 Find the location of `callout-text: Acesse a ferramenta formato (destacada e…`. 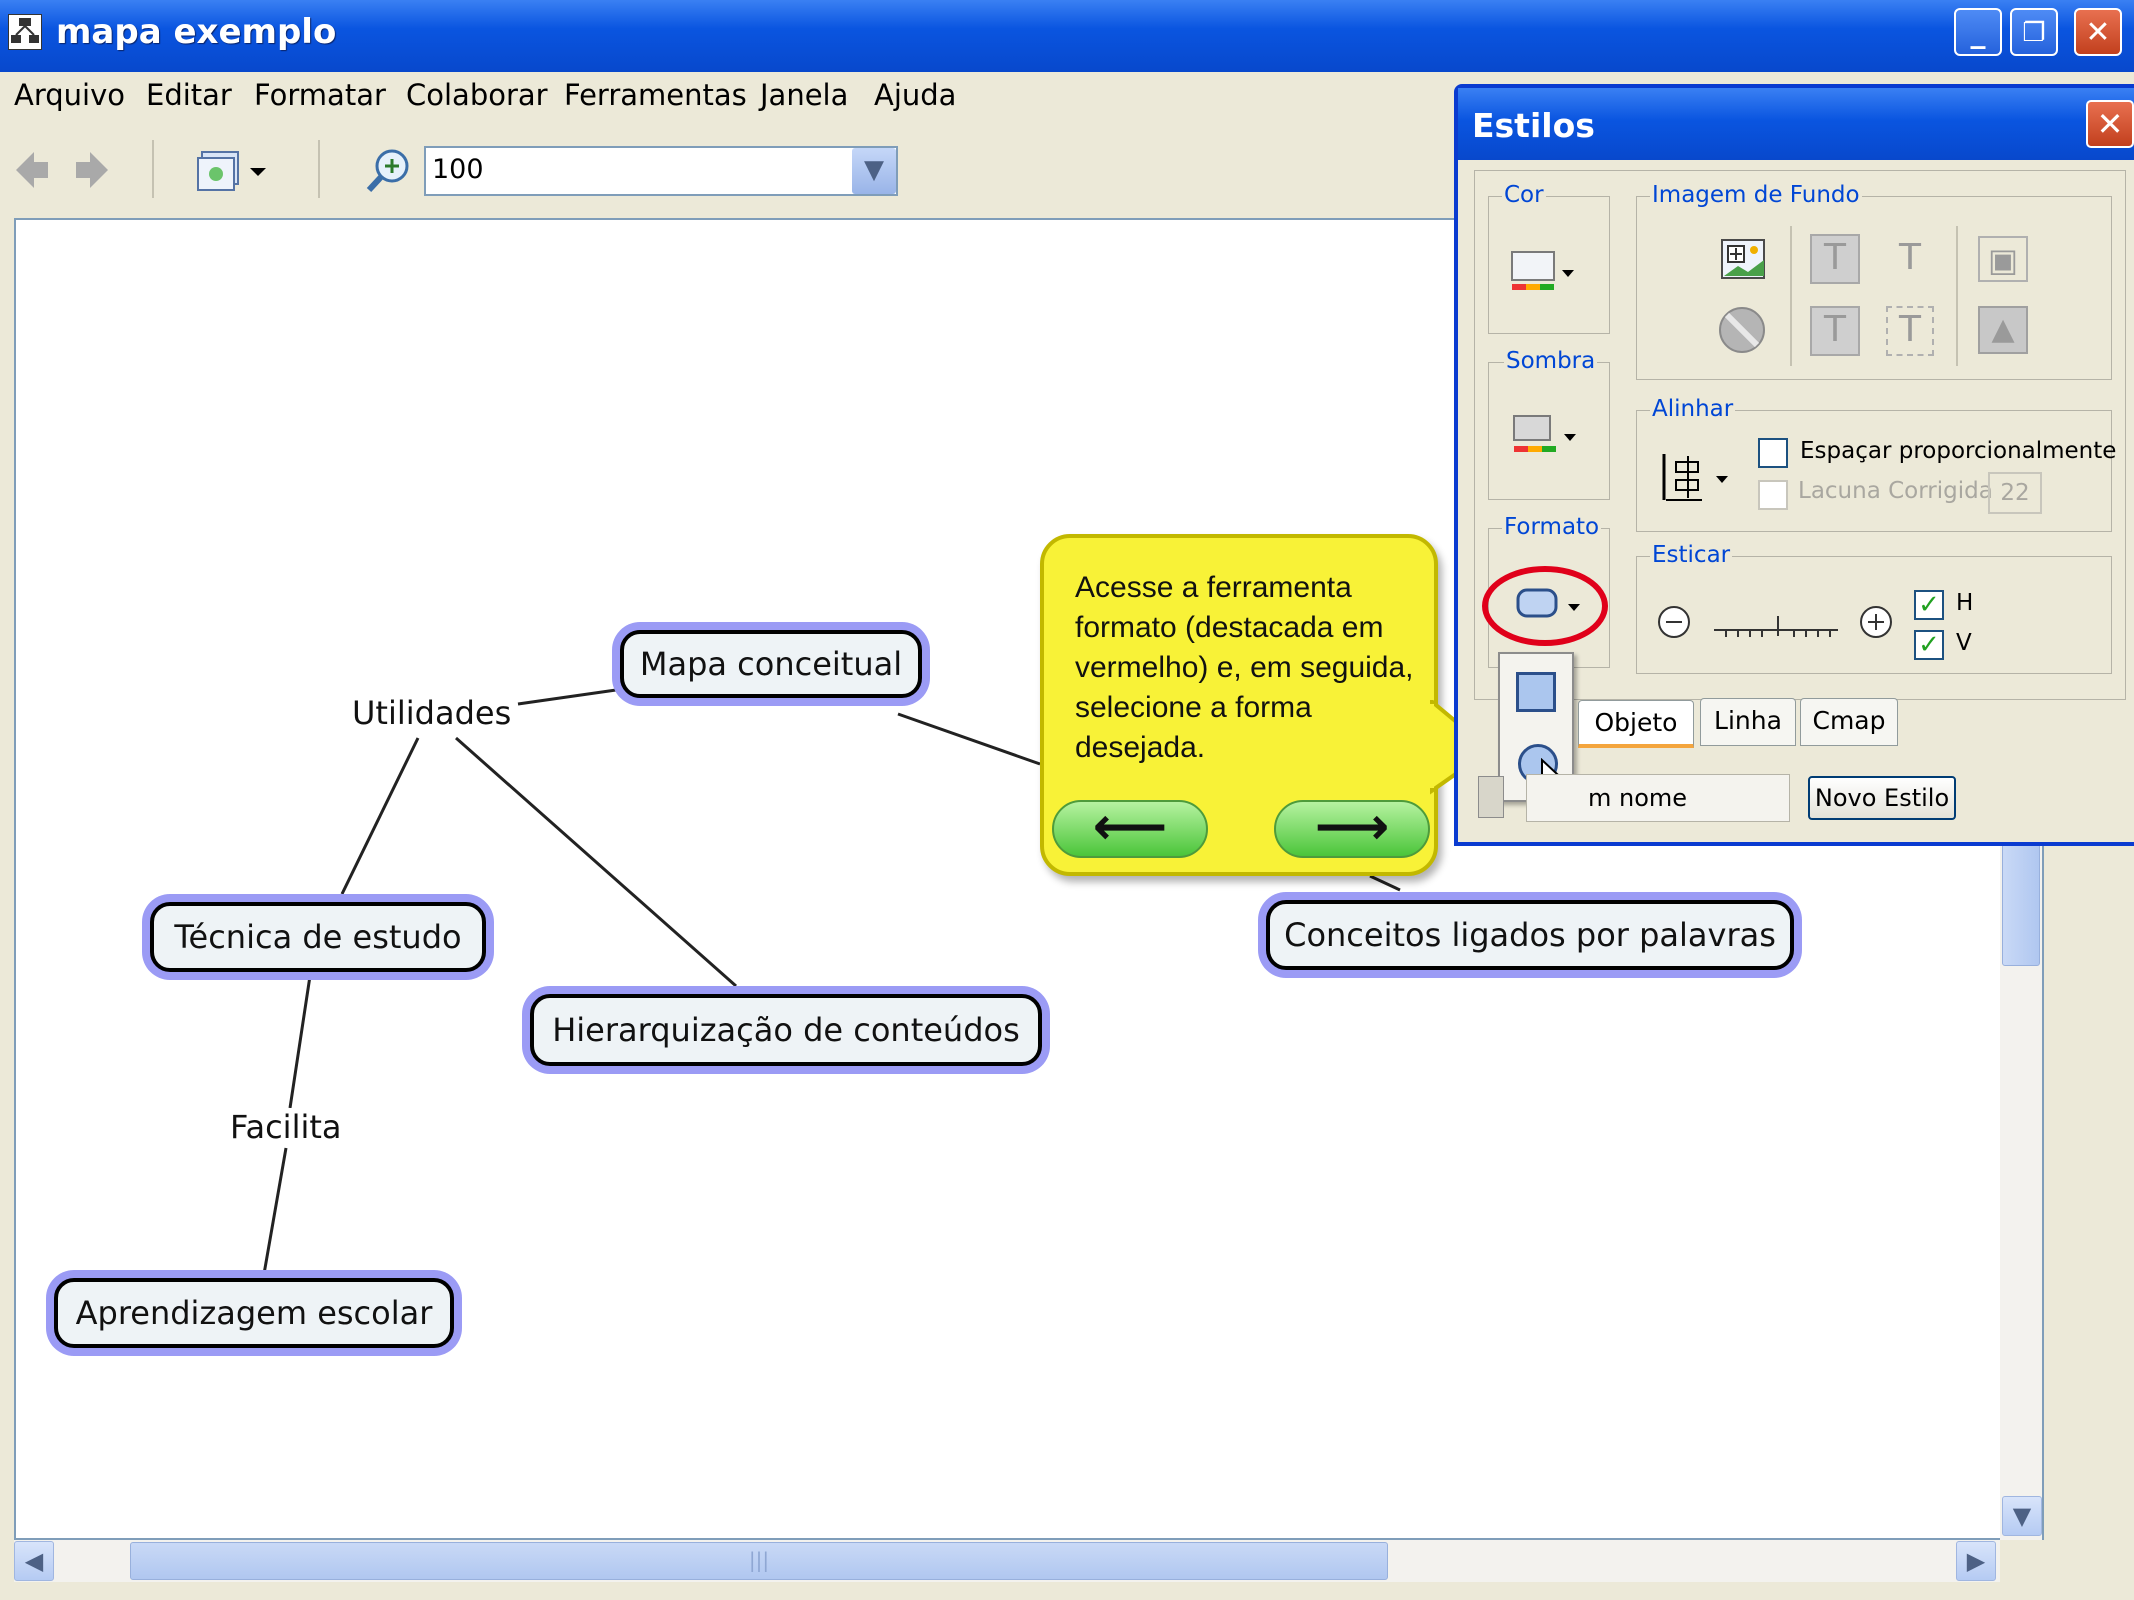

callout-text: Acesse a ferramenta formato (destacada e… is located at coordinates (1244, 667).